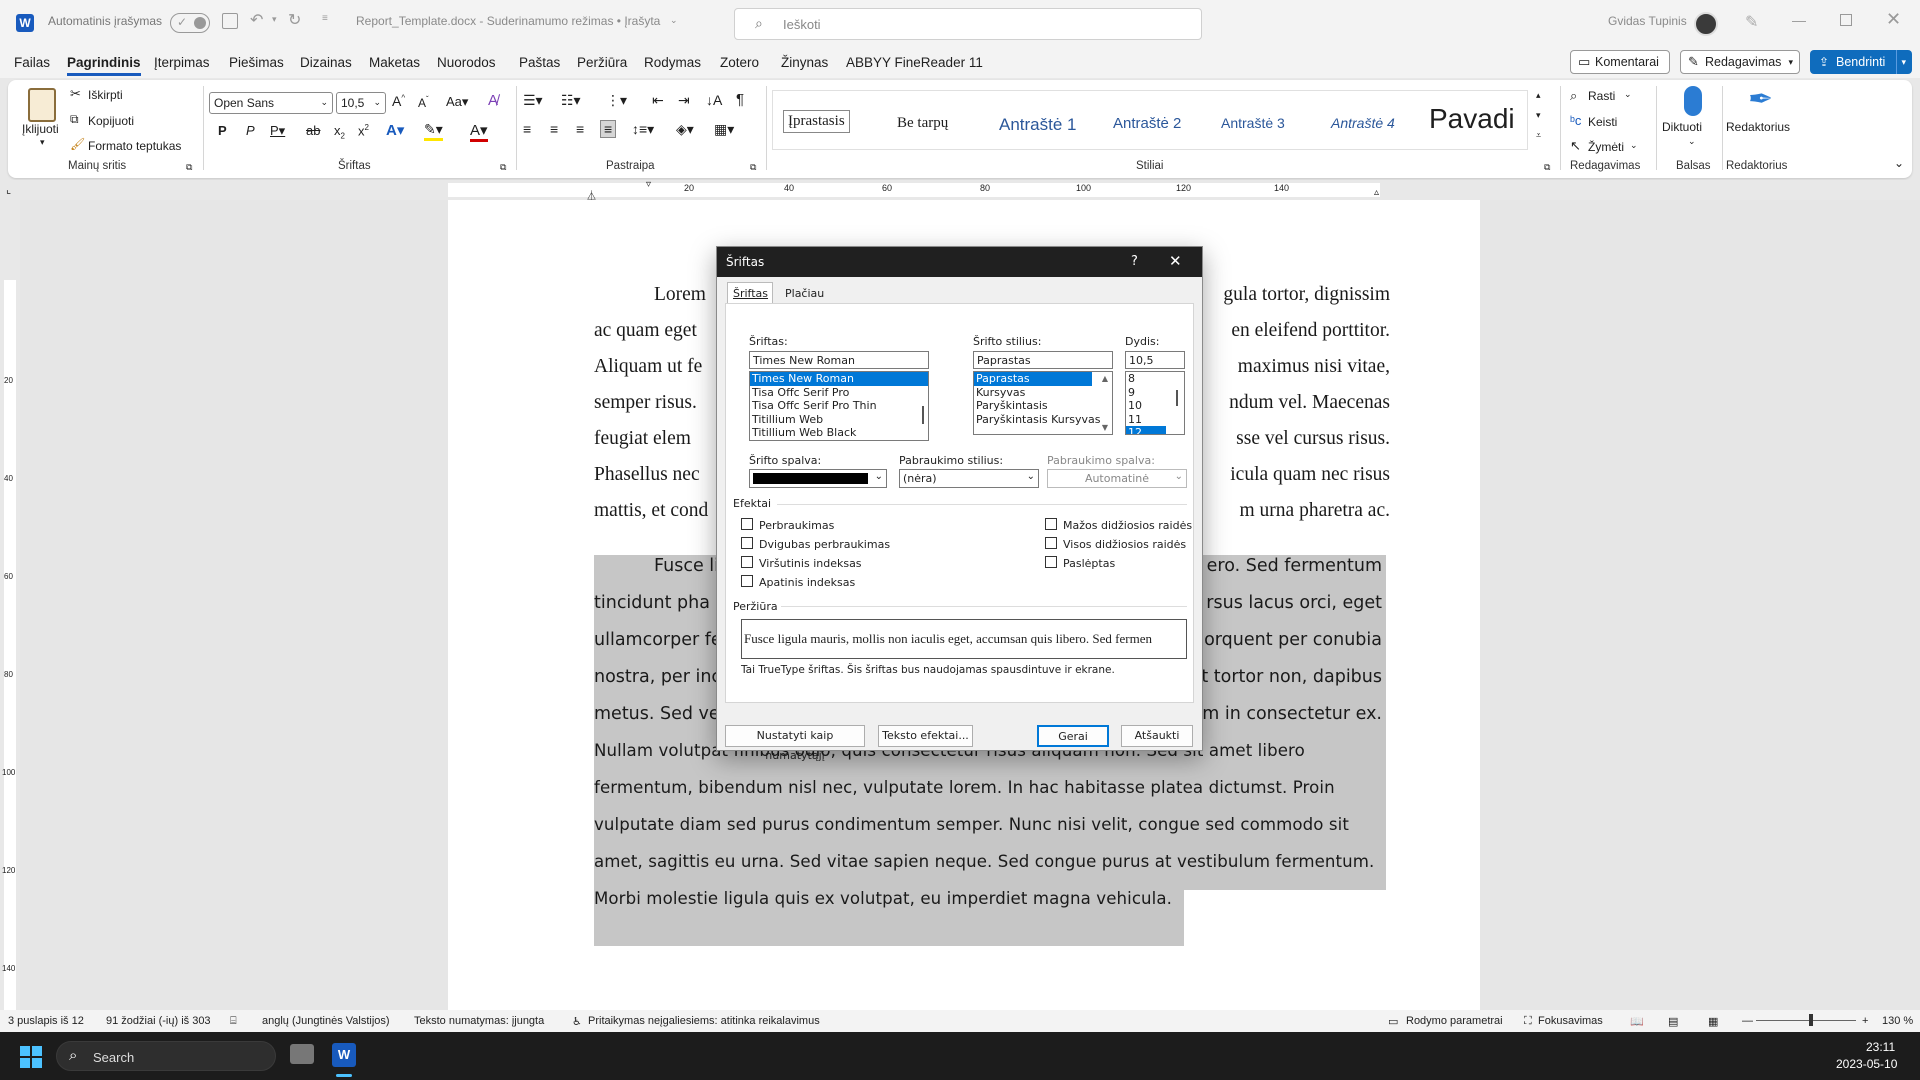 The width and height of the screenshot is (1920, 1080). Describe the element at coordinates (189, 167) in the screenshot. I see `clipboard-launcher-icon: ⧉` at that location.